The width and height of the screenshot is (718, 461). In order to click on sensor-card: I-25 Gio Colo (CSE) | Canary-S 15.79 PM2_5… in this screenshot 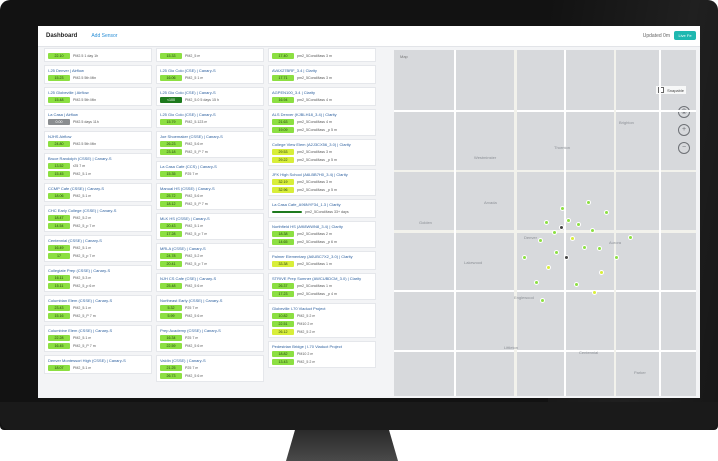, I will do `click(210, 118)`.